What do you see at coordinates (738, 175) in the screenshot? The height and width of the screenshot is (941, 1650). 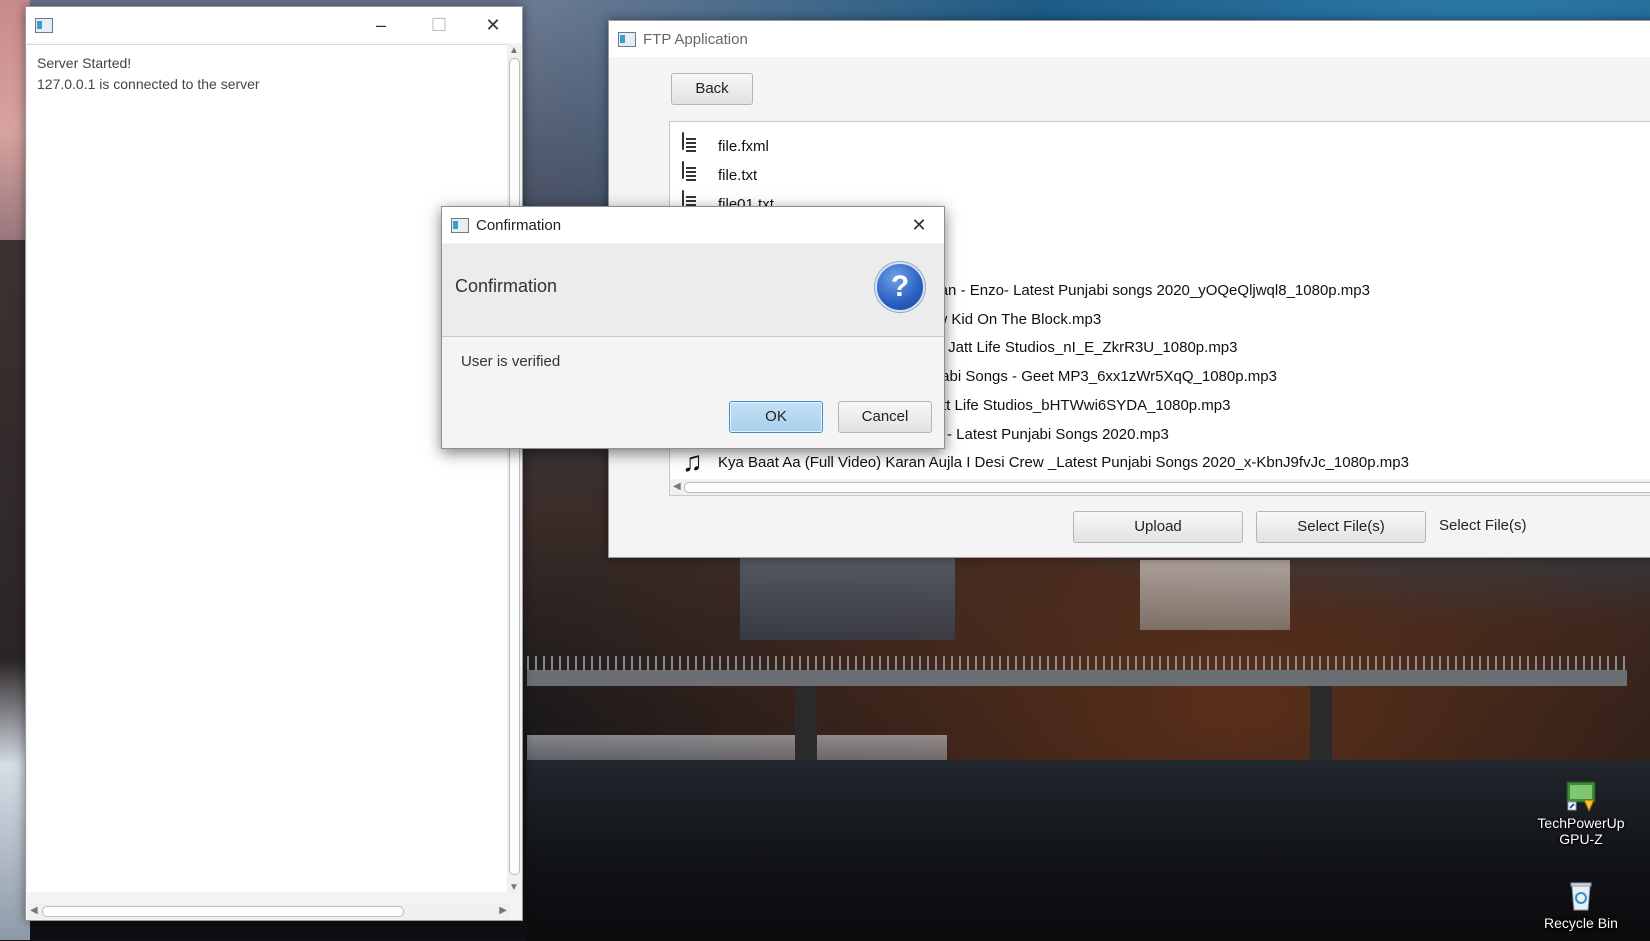 I see `file-name: file.txt` at bounding box center [738, 175].